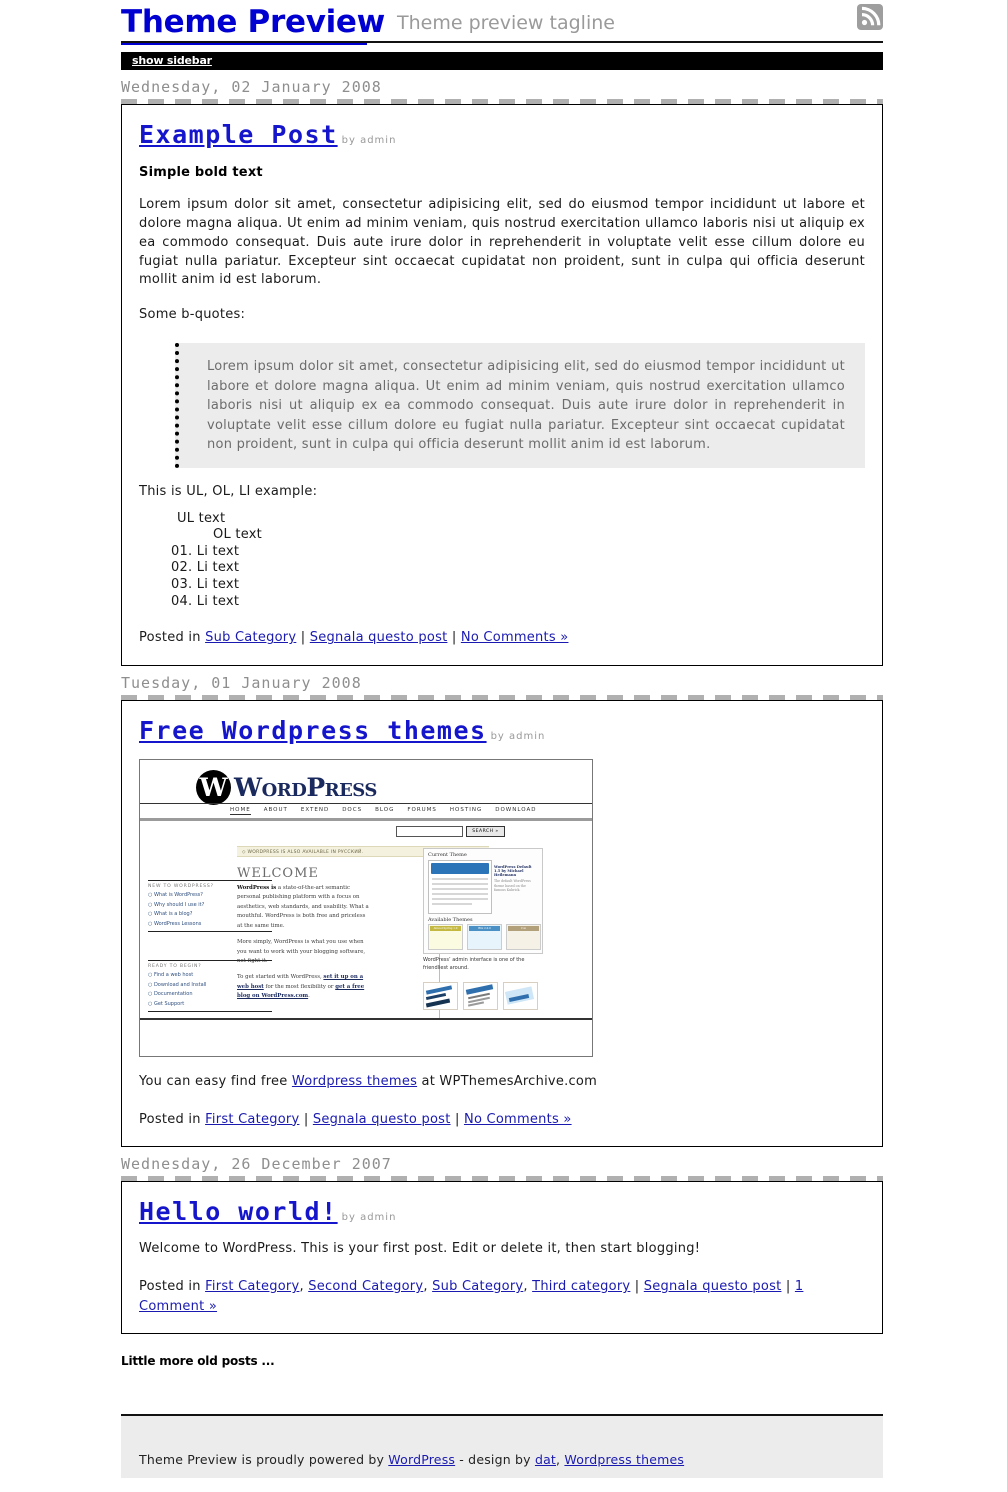 This screenshot has height=1492, width=1007. What do you see at coordinates (422, 809) in the screenshot?
I see `nav-item-forums: FORUMS` at bounding box center [422, 809].